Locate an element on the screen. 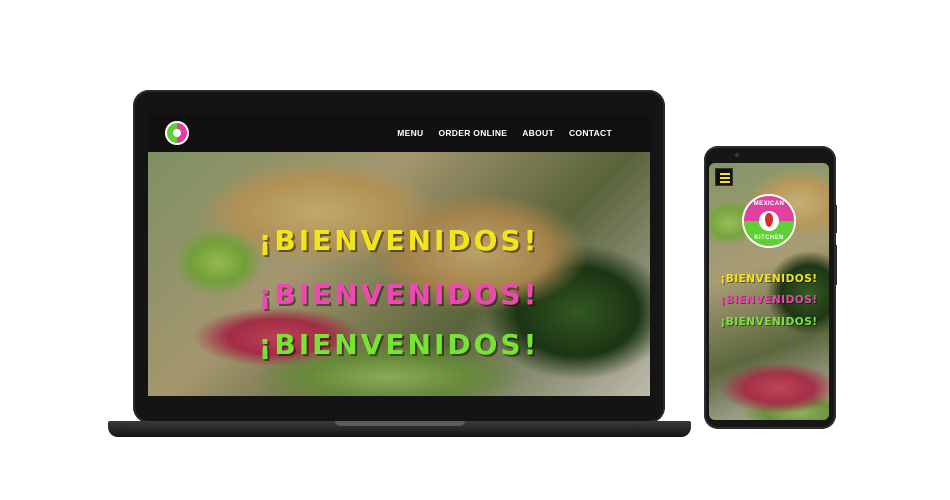 The image size is (950, 500). phone-side-button is located at coordinates (836, 219).